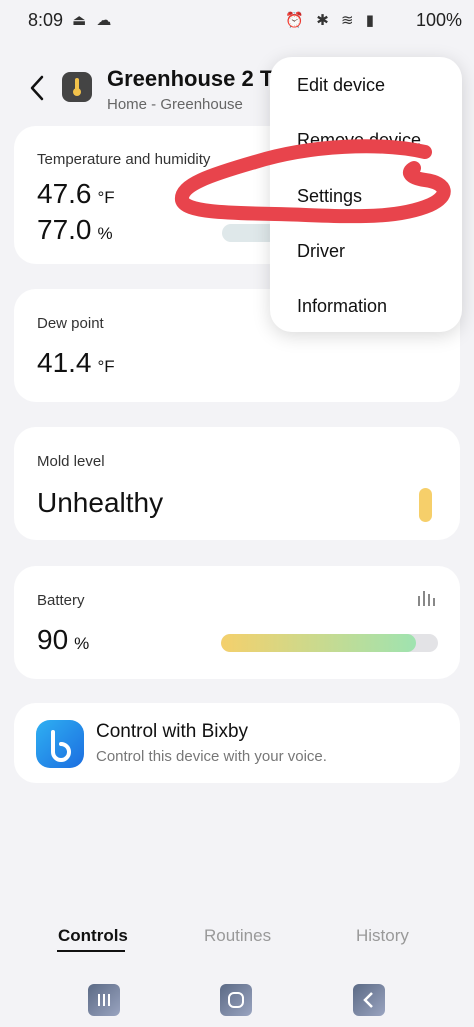  I want to click on home-button, so click(236, 1000).